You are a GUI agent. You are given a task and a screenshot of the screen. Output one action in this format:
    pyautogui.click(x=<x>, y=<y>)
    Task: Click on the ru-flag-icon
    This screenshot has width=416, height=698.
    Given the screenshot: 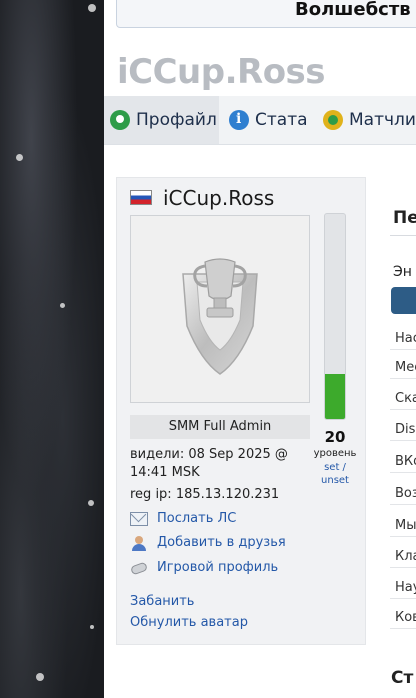 What is the action you would take?
    pyautogui.click(x=141, y=197)
    